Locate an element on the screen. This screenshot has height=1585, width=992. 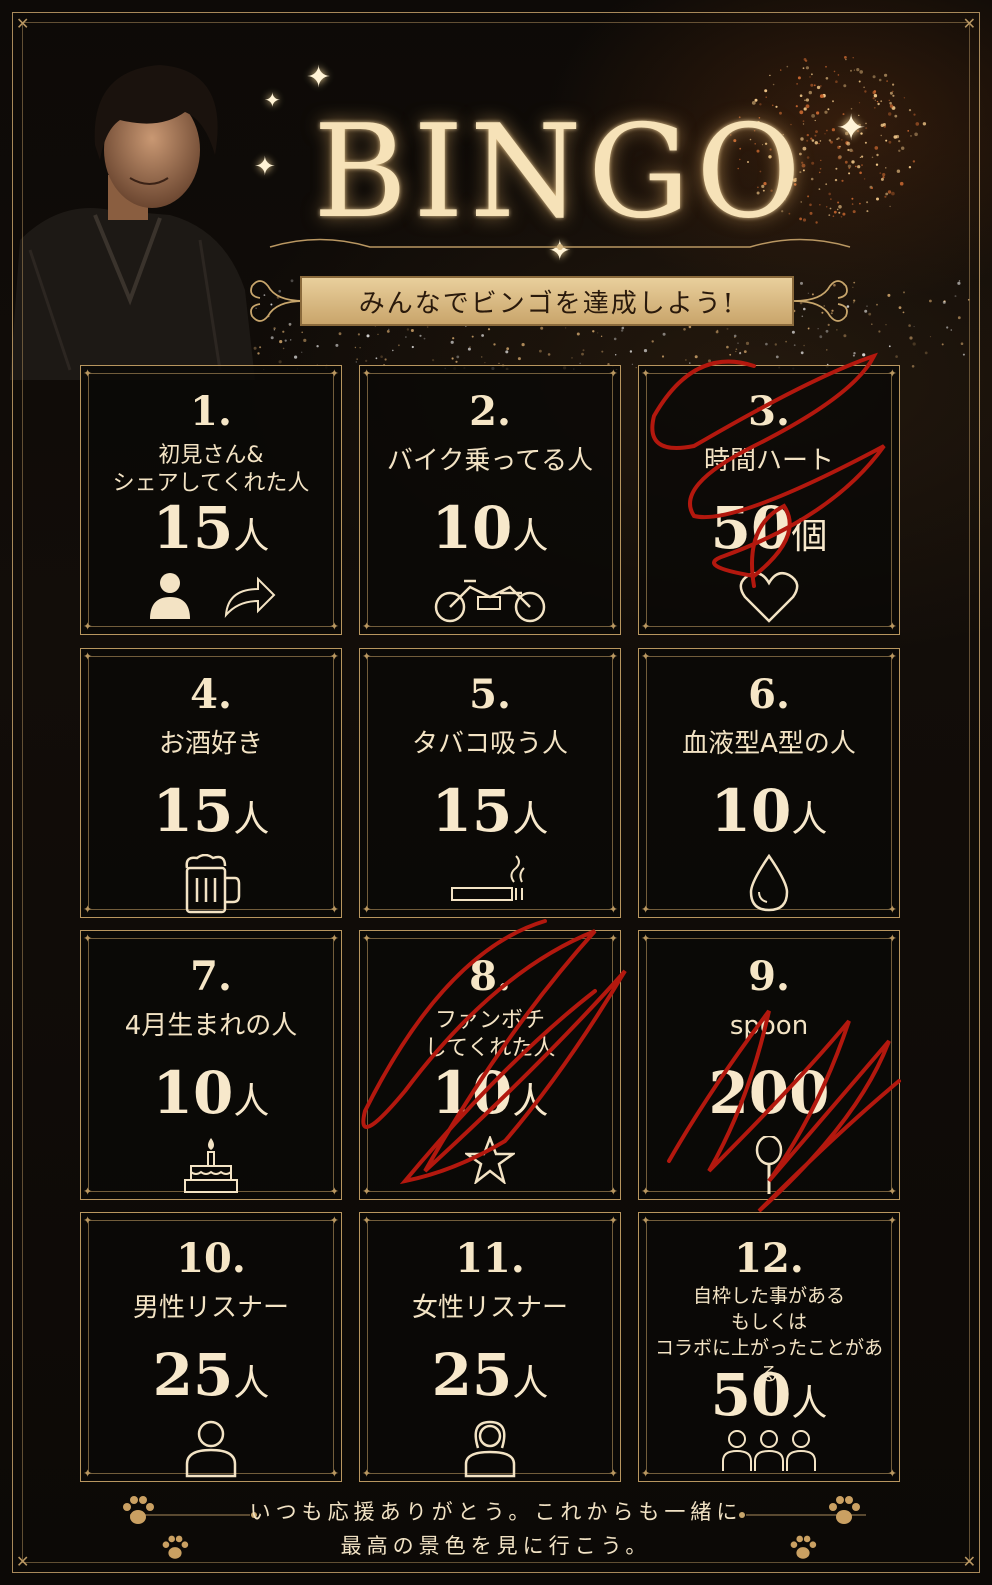
cell-label: spoon is located at coordinates (769, 1026).